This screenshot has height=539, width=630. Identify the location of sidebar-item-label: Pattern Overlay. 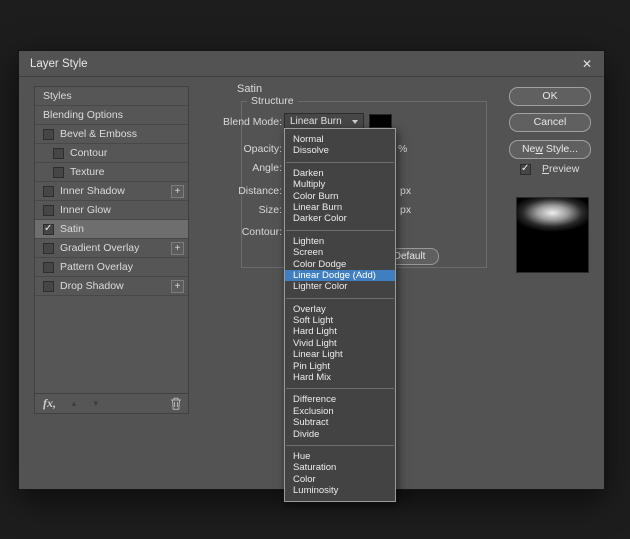
(96, 267).